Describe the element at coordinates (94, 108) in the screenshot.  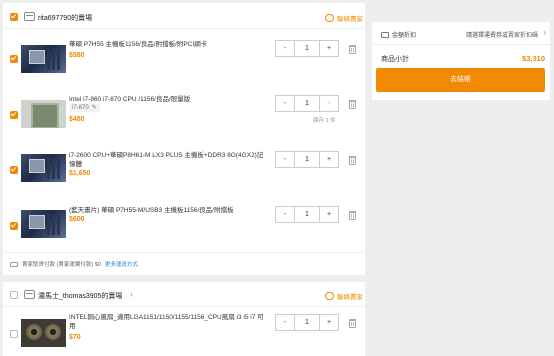
I see `edit-icon: ✎` at that location.